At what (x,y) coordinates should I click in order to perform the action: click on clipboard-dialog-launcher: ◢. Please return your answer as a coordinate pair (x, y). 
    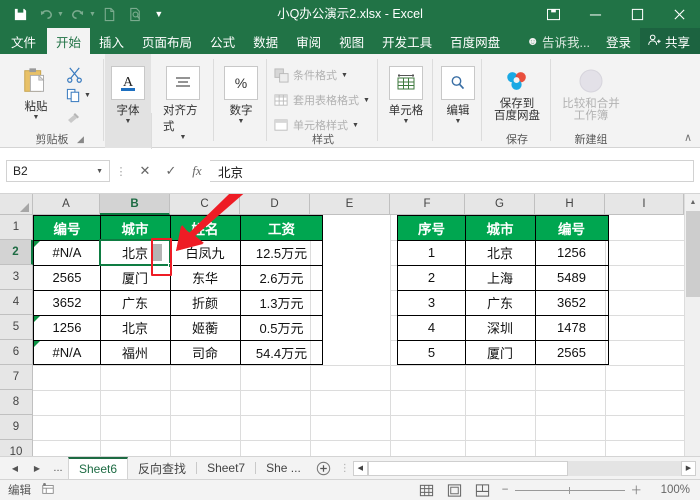
    Looking at the image, I should click on (80, 139).